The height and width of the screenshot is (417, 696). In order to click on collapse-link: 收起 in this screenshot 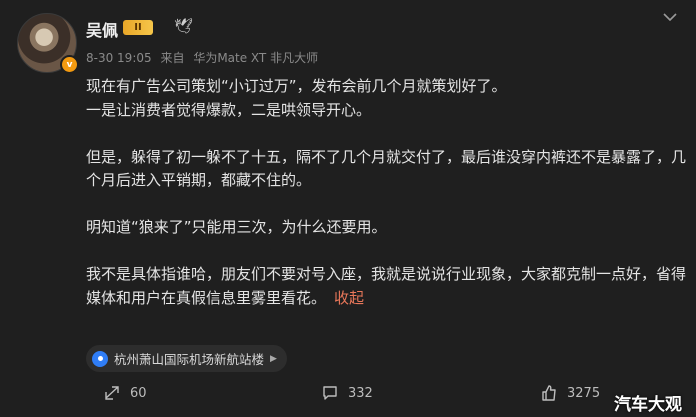, I will do `click(349, 298)`.